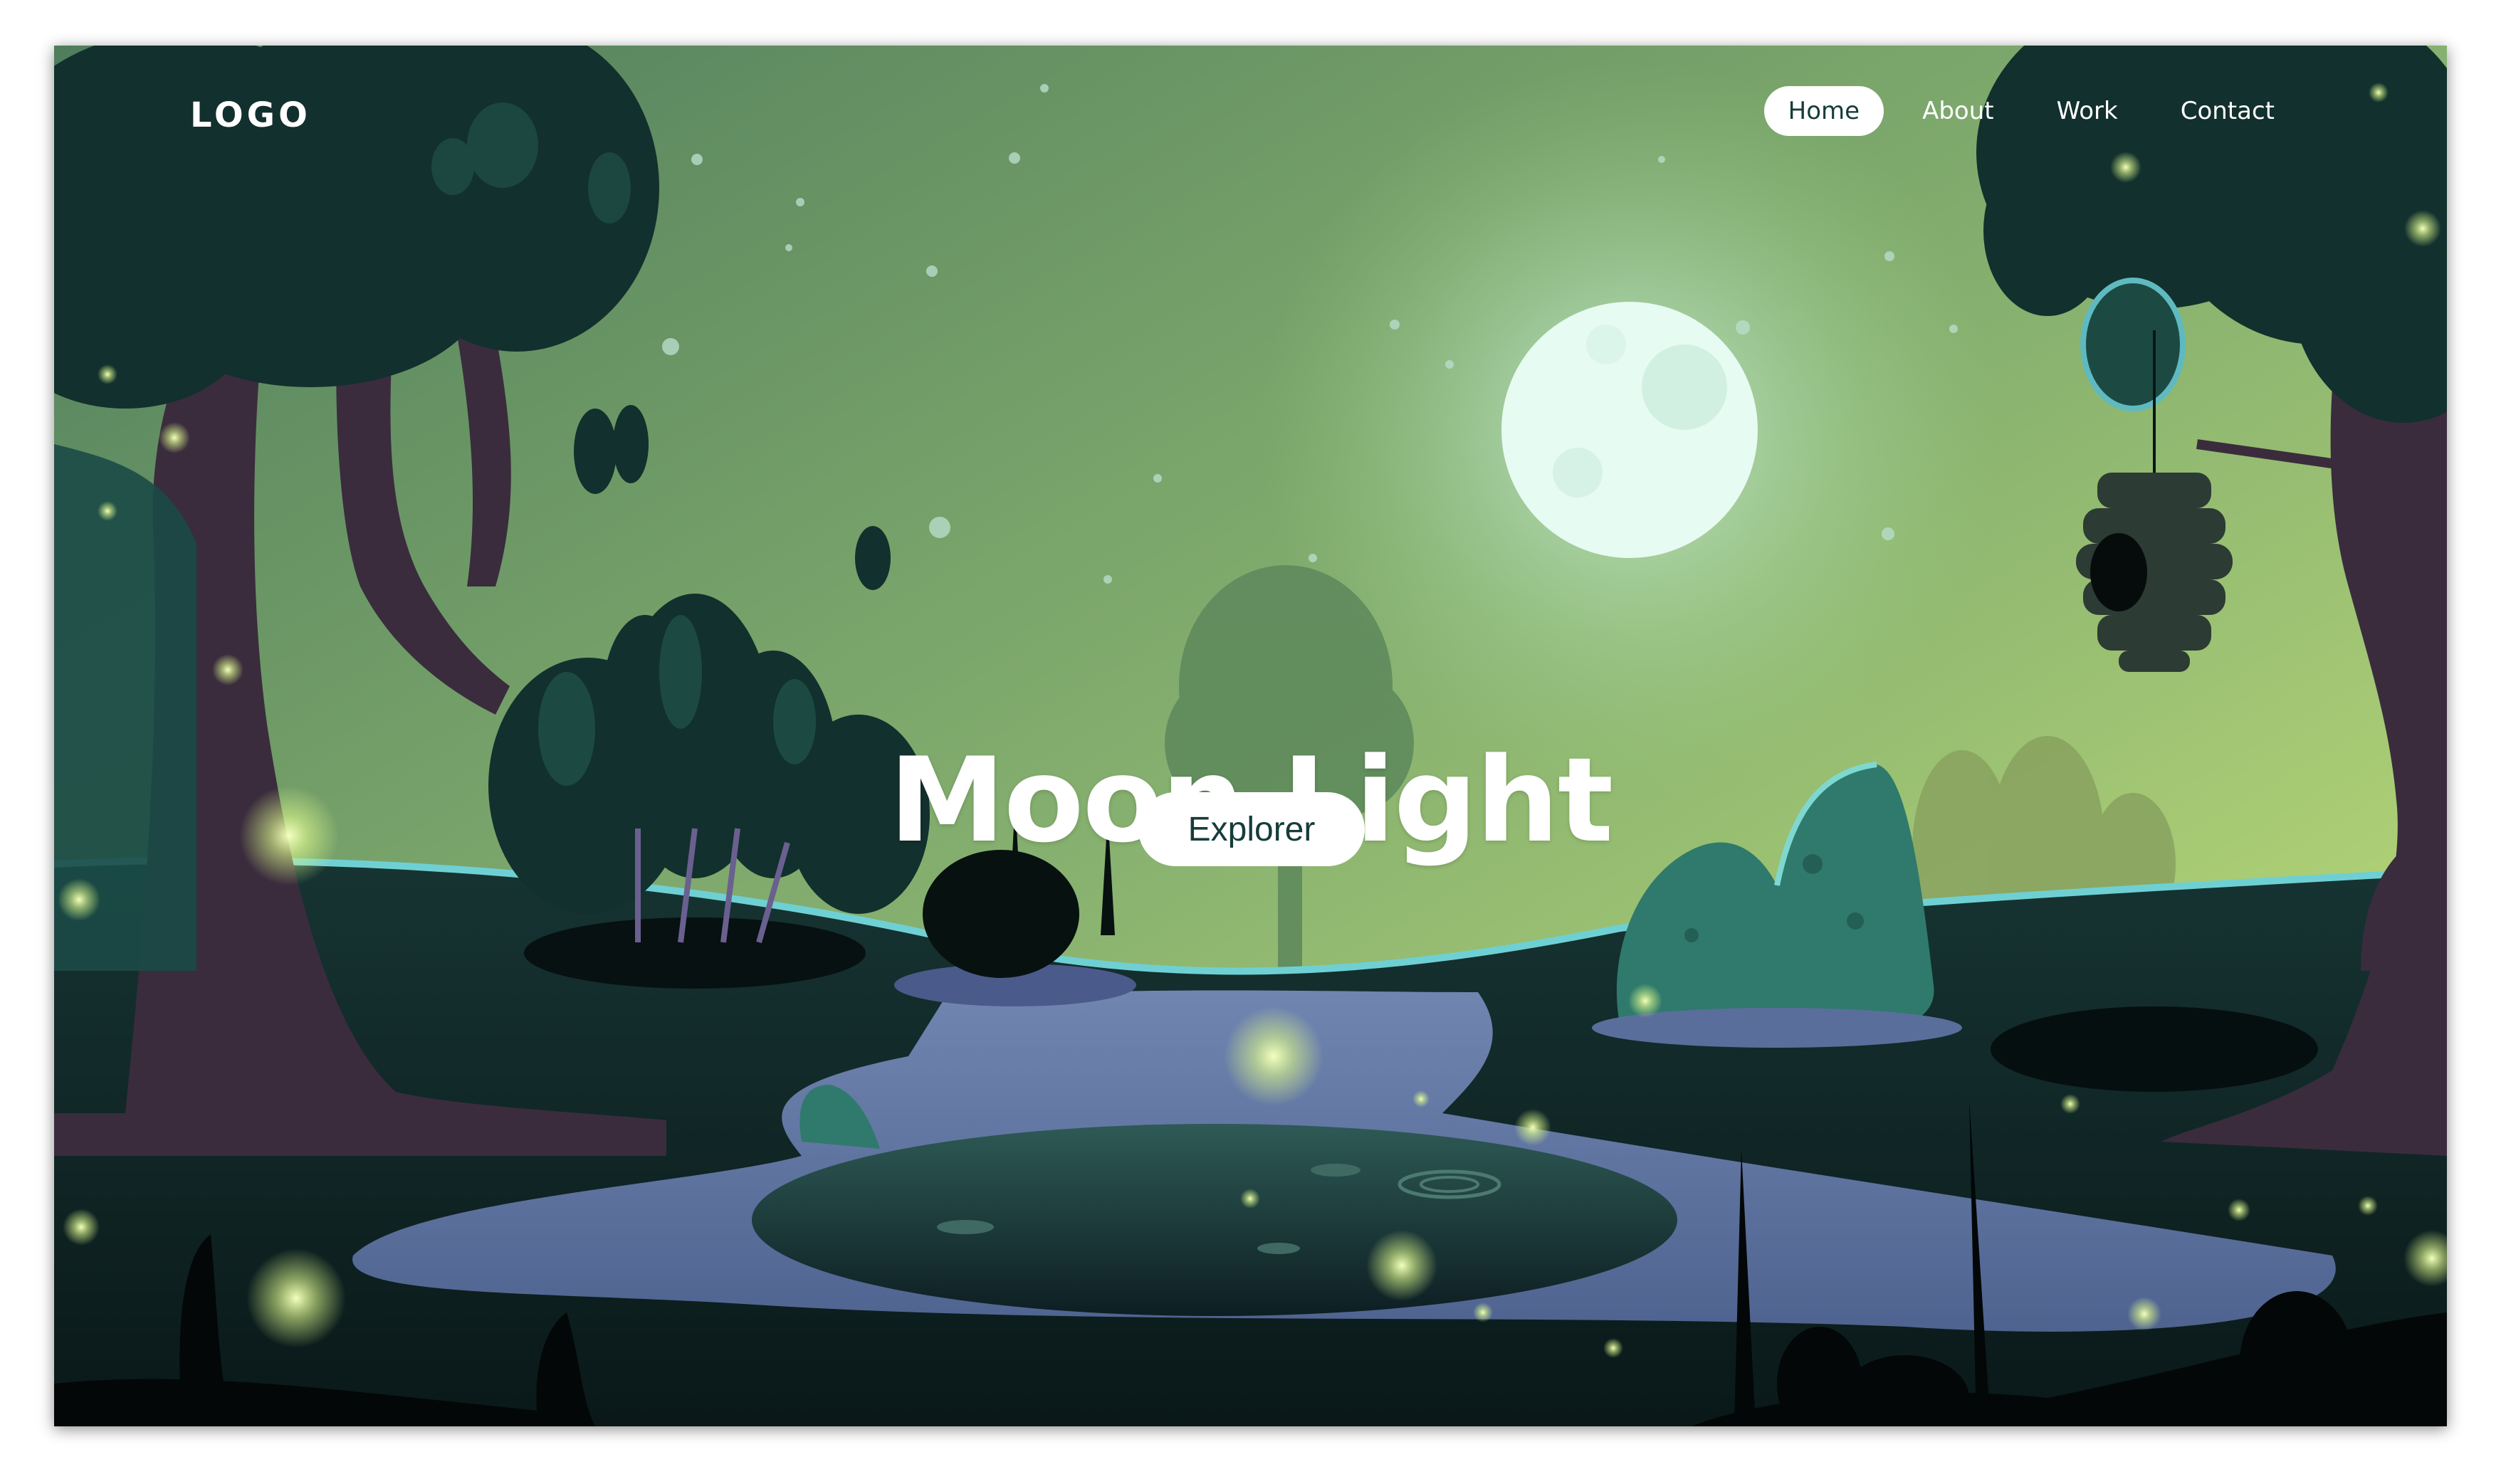 This screenshot has height=1484, width=2501. Describe the element at coordinates (1824, 111) in the screenshot. I see `nav-item-home: Home` at that location.